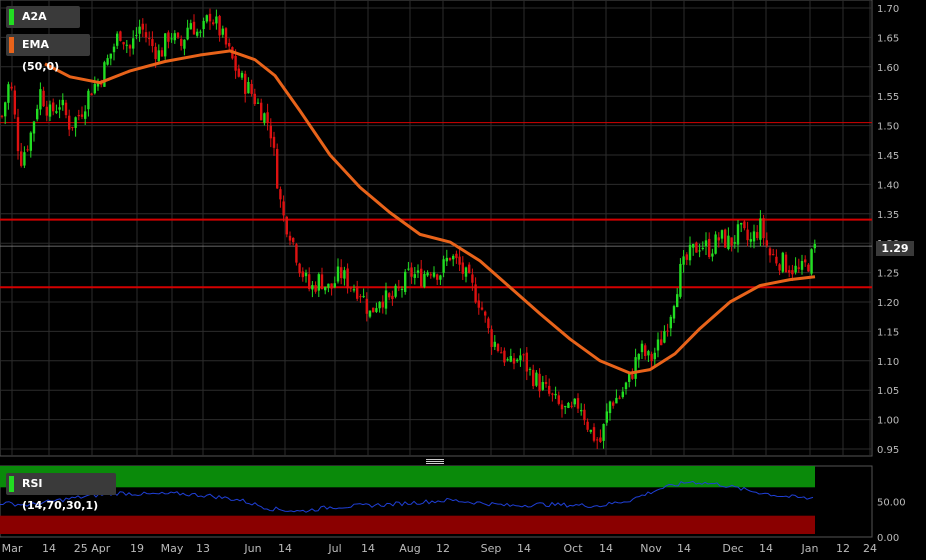  What do you see at coordinates (49, 548) in the screenshot?
I see `x-tick-label: 14` at bounding box center [49, 548].